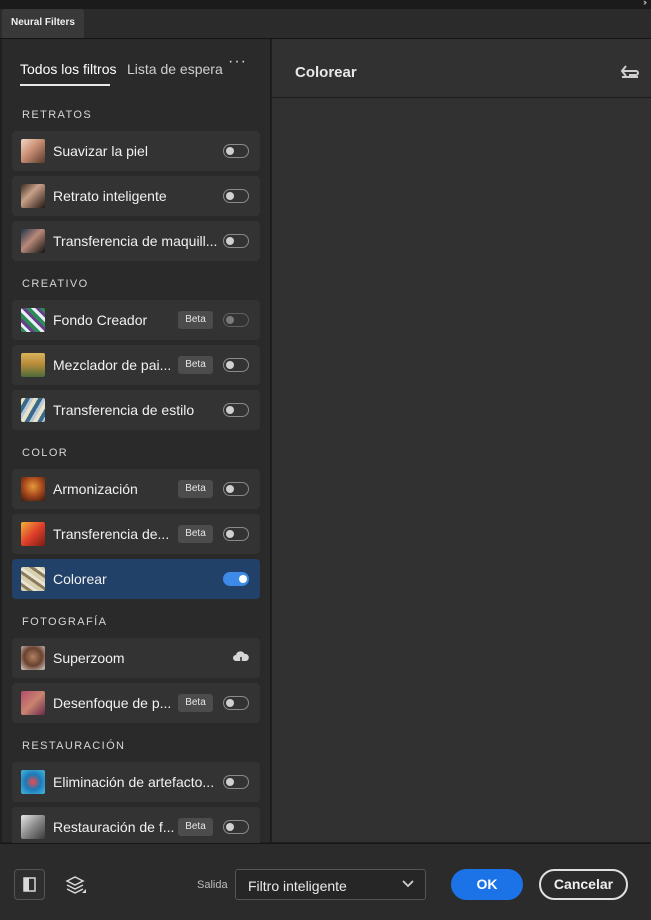 This screenshot has height=920, width=651. Describe the element at coordinates (408, 884) in the screenshot. I see `chevron-down-icon` at that location.